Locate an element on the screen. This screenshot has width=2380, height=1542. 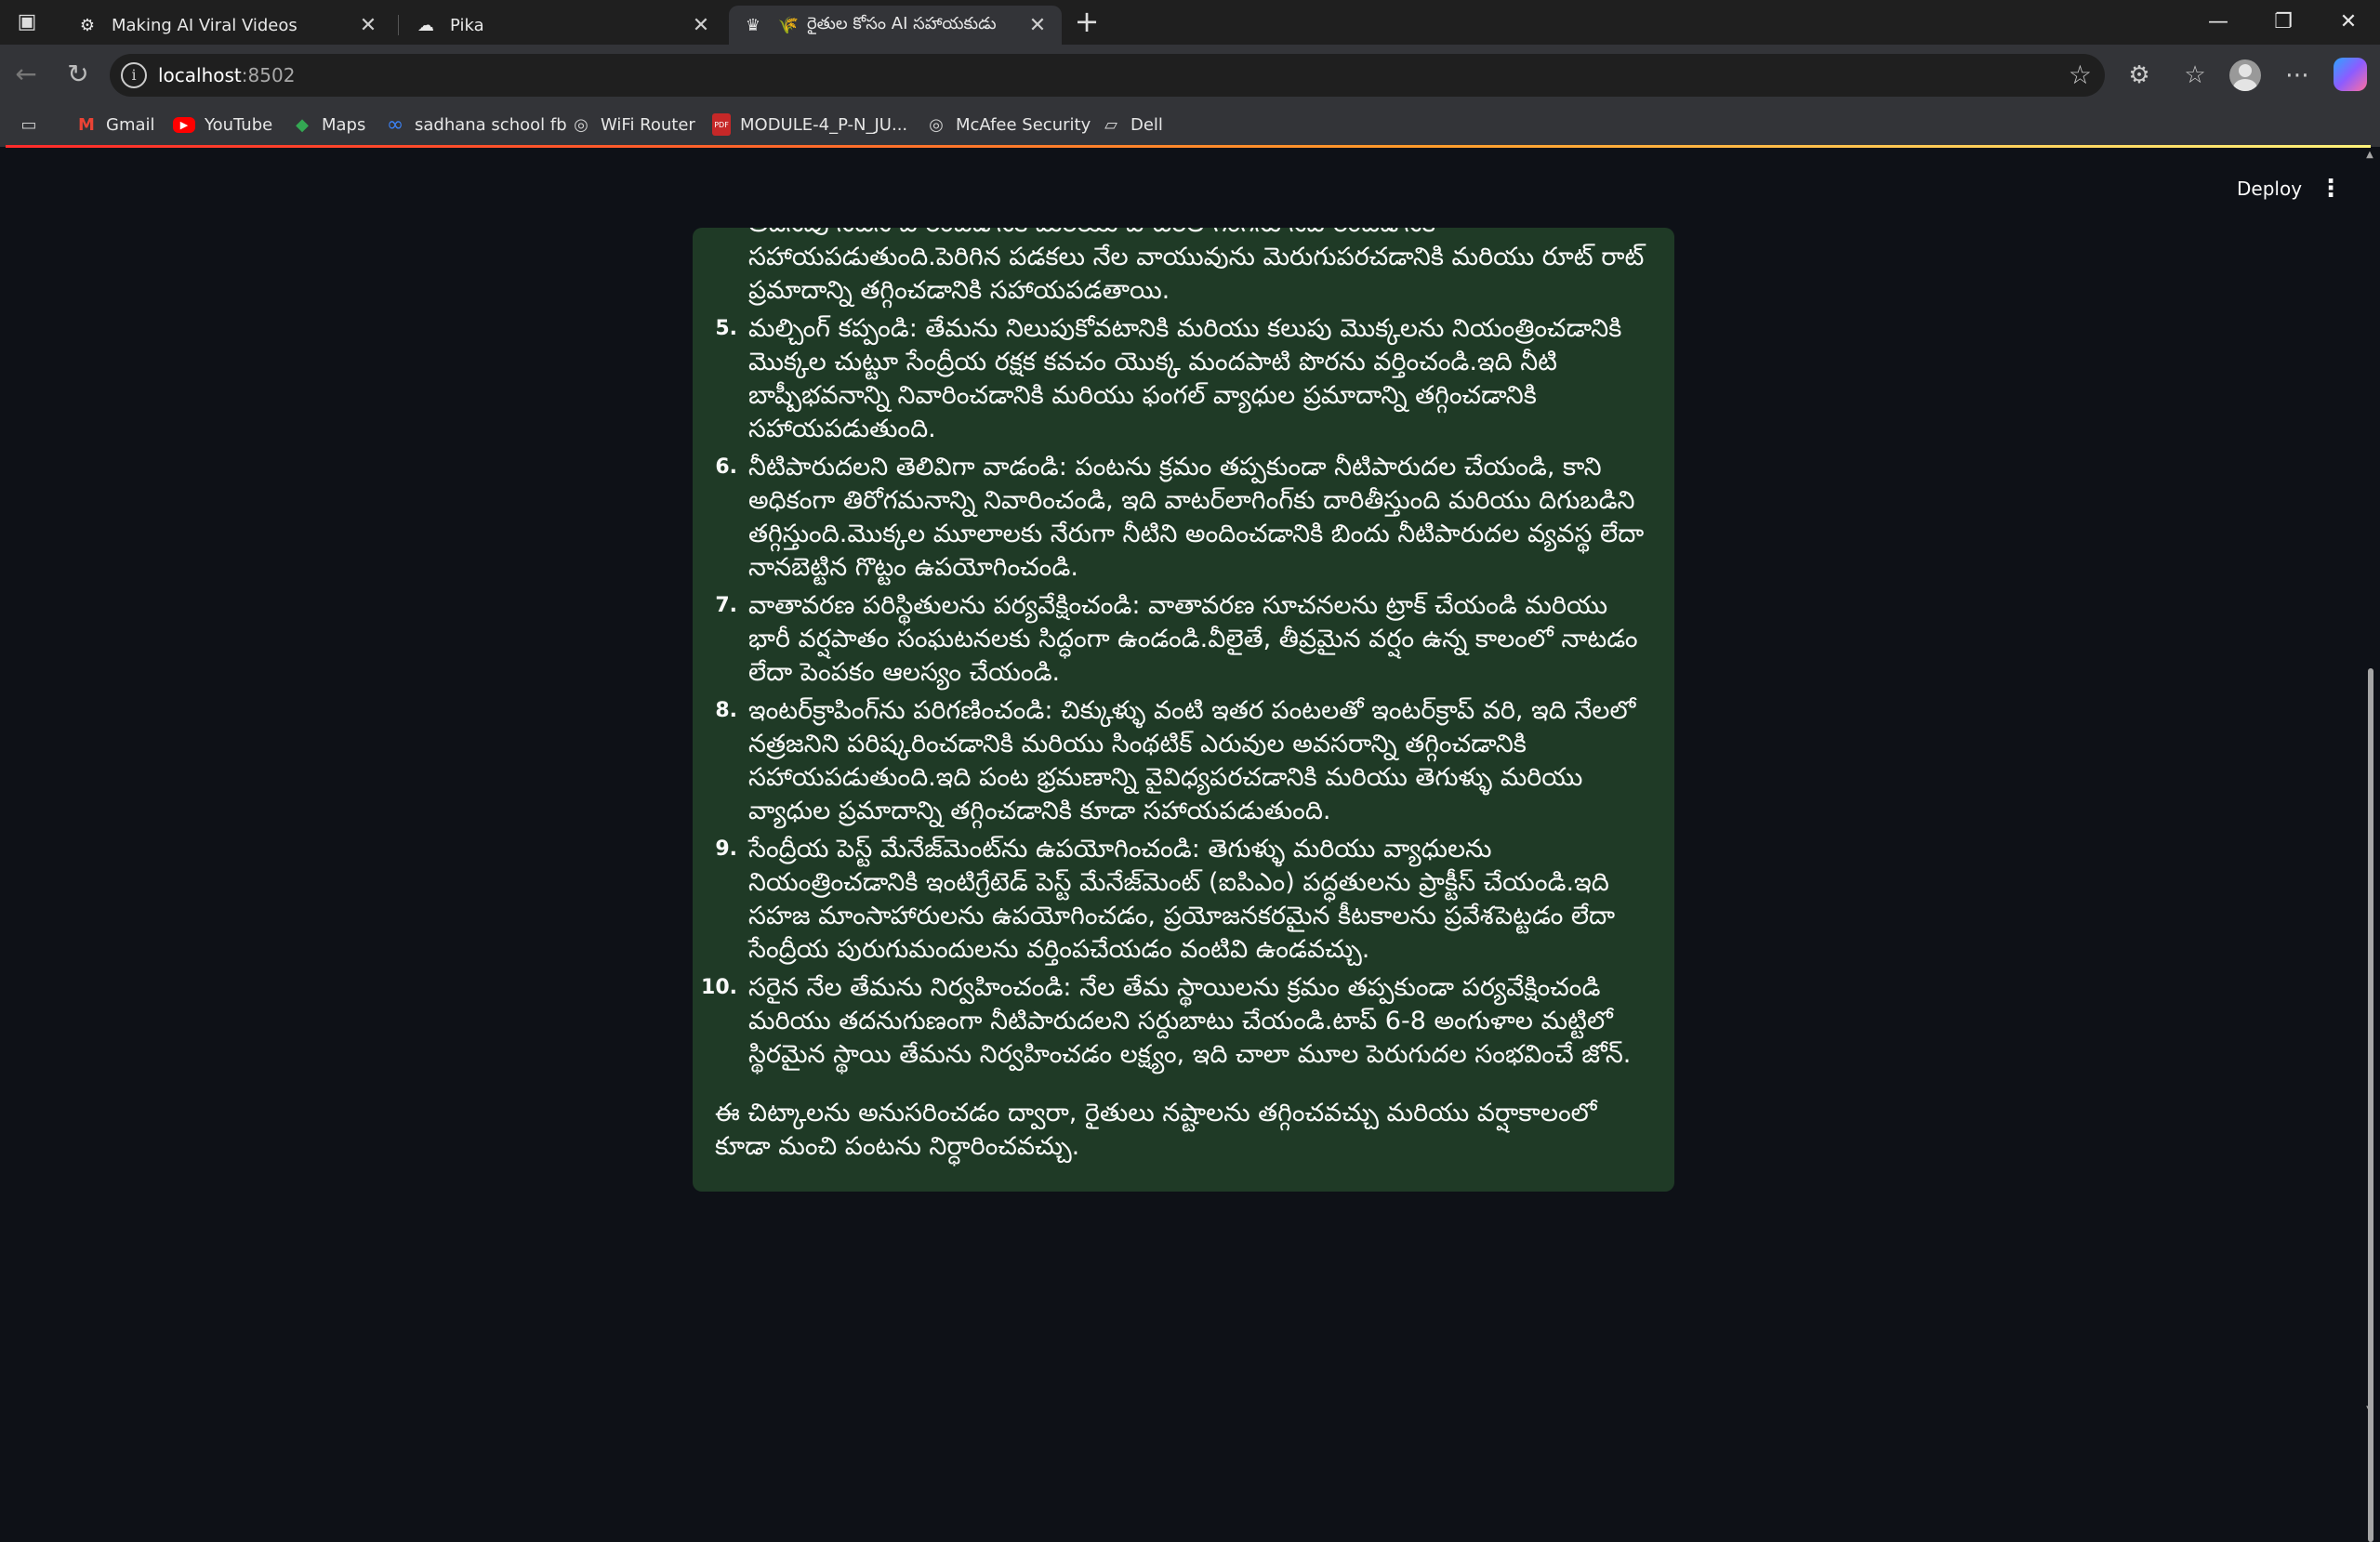
tab-farmers-ai-assistant: ♛ 🌾 రైతుల కోసం AI సహాయకుడు ✕ is located at coordinates (895, 25).